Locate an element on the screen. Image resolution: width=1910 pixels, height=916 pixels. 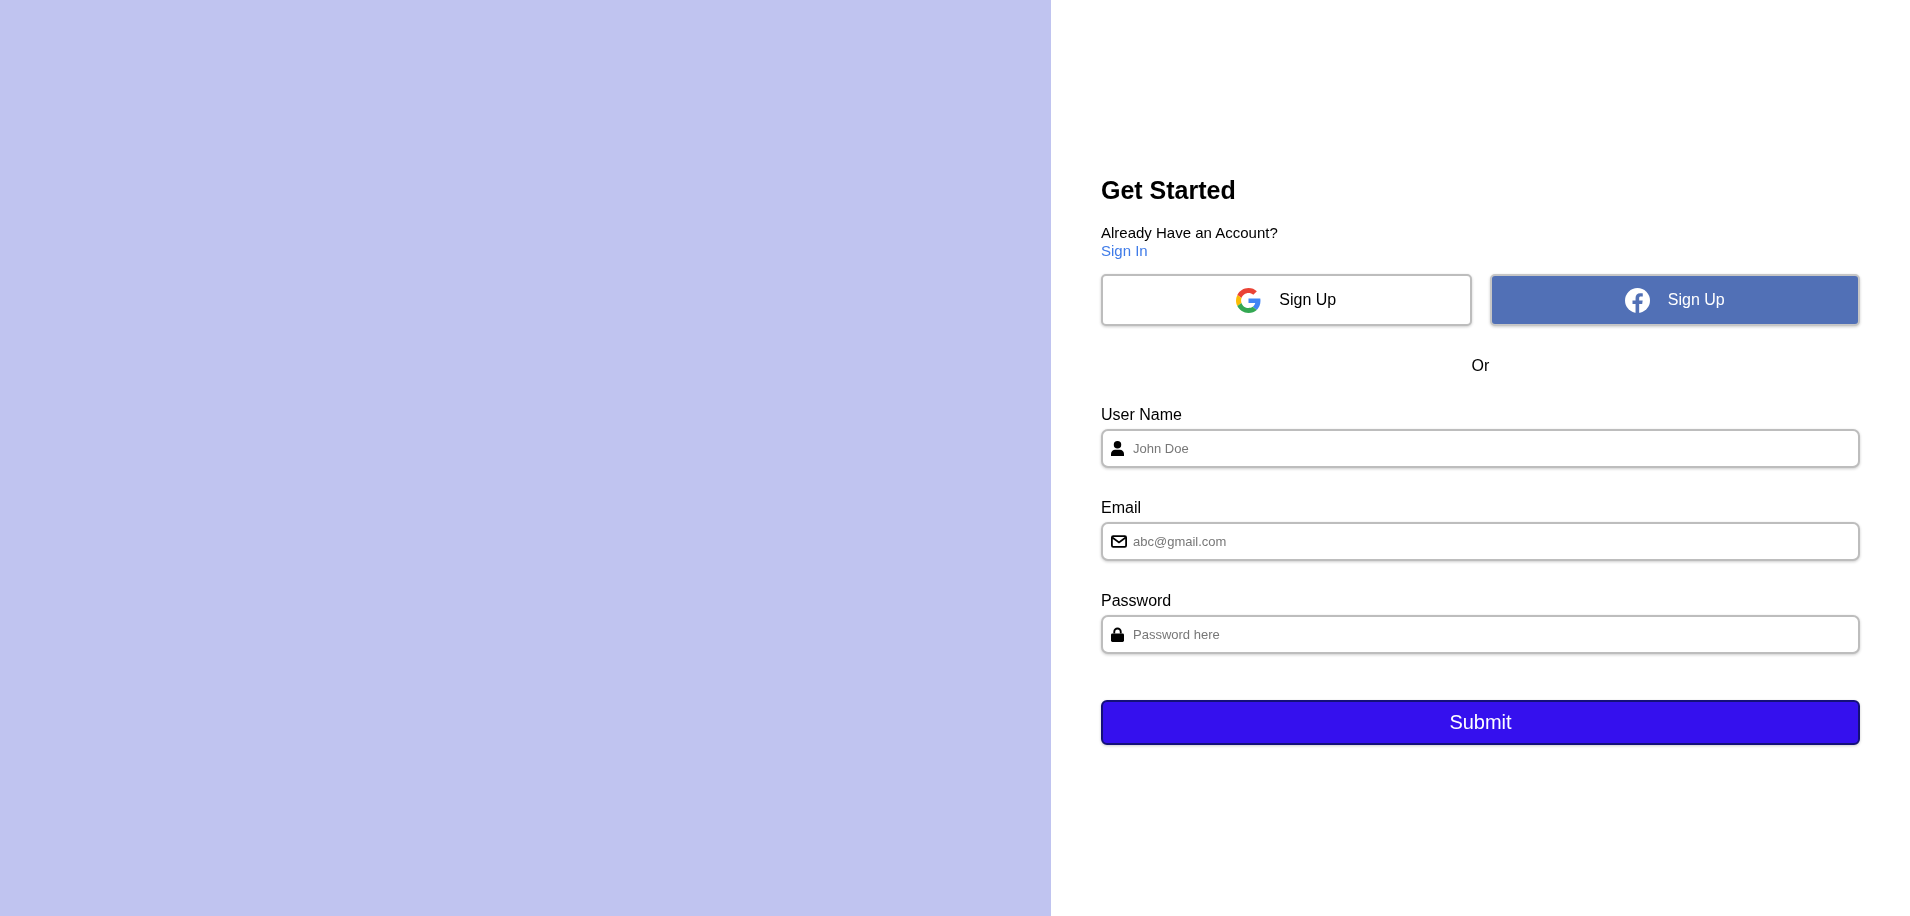
person-icon is located at coordinates (1117, 448).